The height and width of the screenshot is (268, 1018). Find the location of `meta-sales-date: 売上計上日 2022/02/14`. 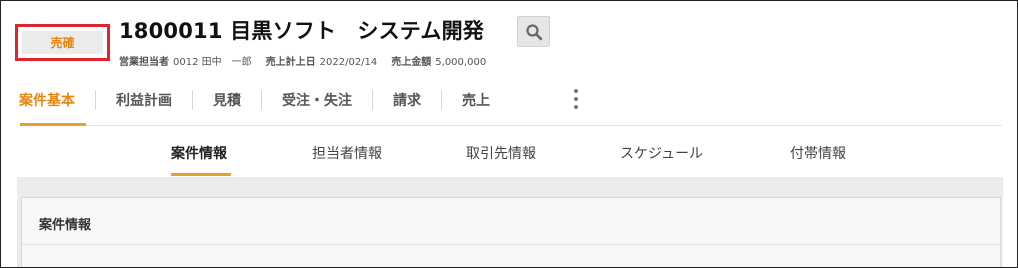

meta-sales-date: 売上計上日 2022/02/14 is located at coordinates (321, 62).